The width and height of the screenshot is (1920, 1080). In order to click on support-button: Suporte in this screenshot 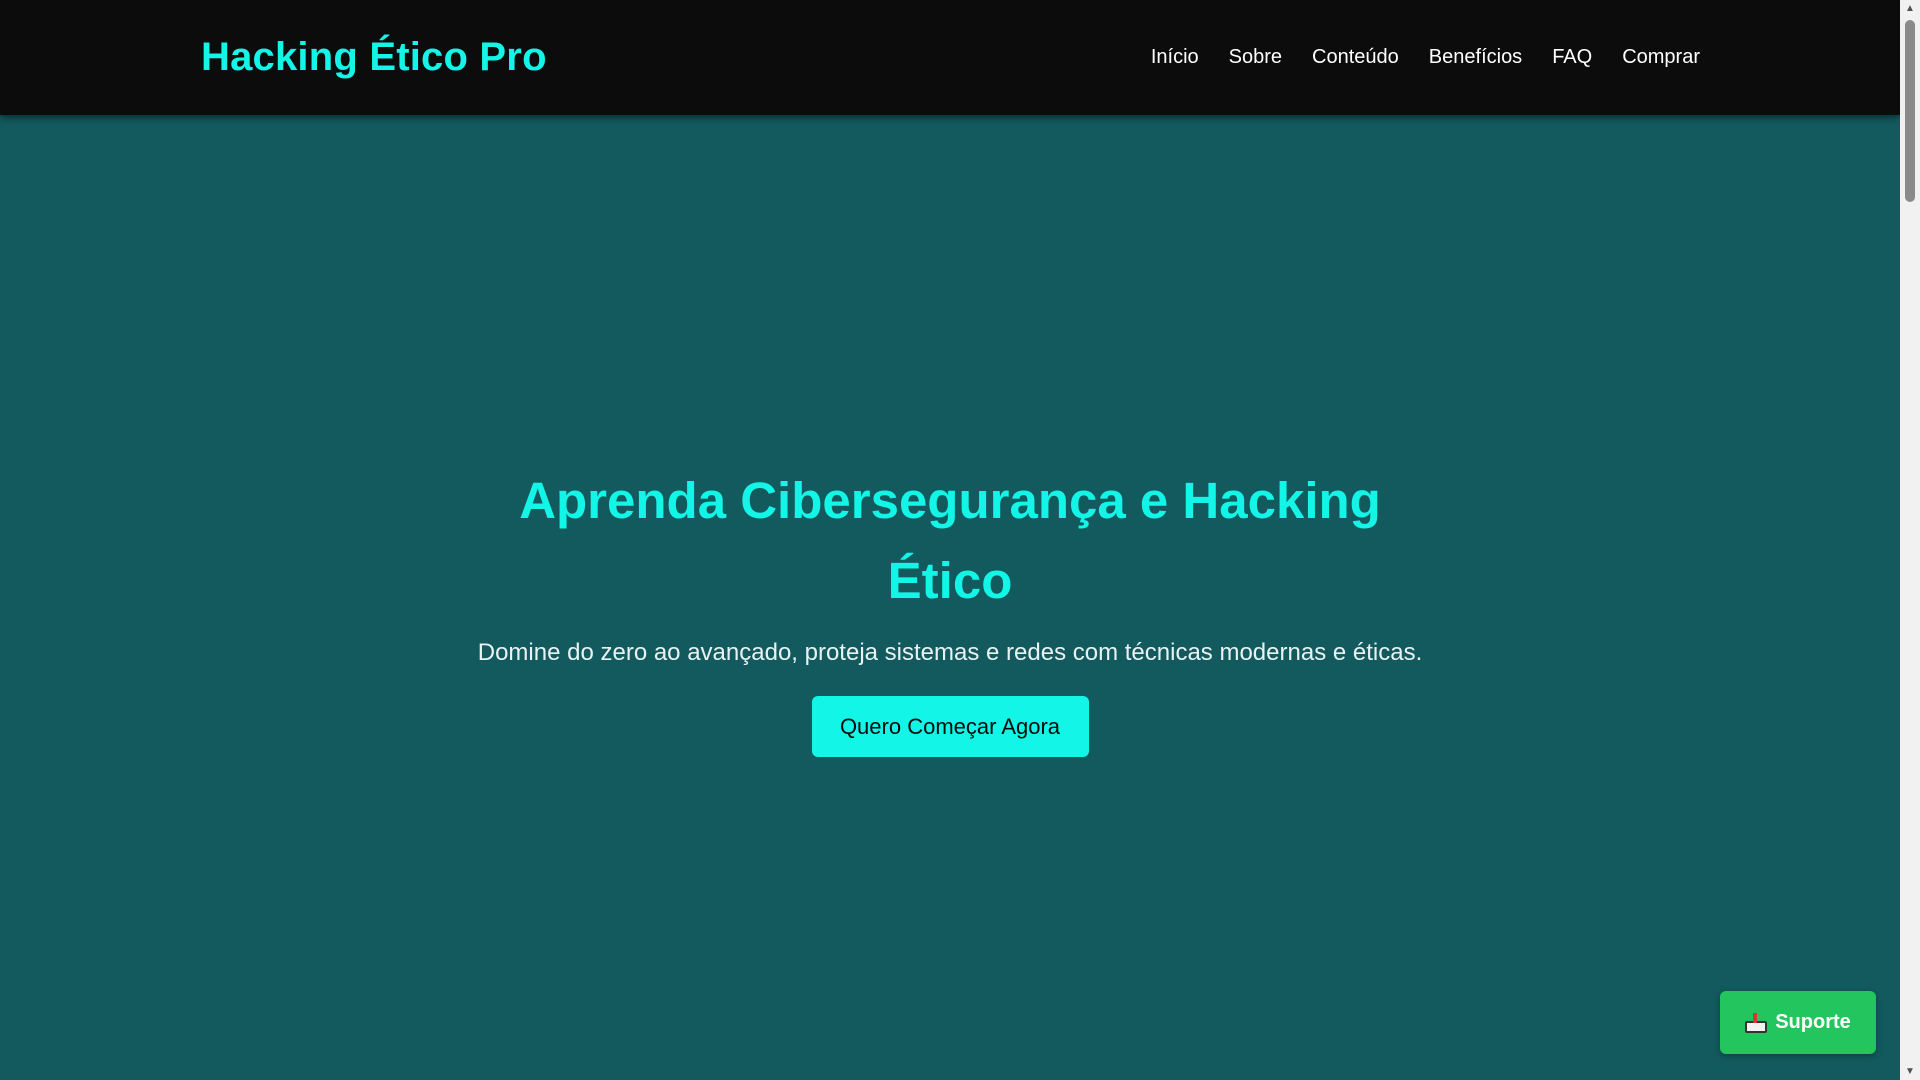, I will do `click(1798, 1022)`.